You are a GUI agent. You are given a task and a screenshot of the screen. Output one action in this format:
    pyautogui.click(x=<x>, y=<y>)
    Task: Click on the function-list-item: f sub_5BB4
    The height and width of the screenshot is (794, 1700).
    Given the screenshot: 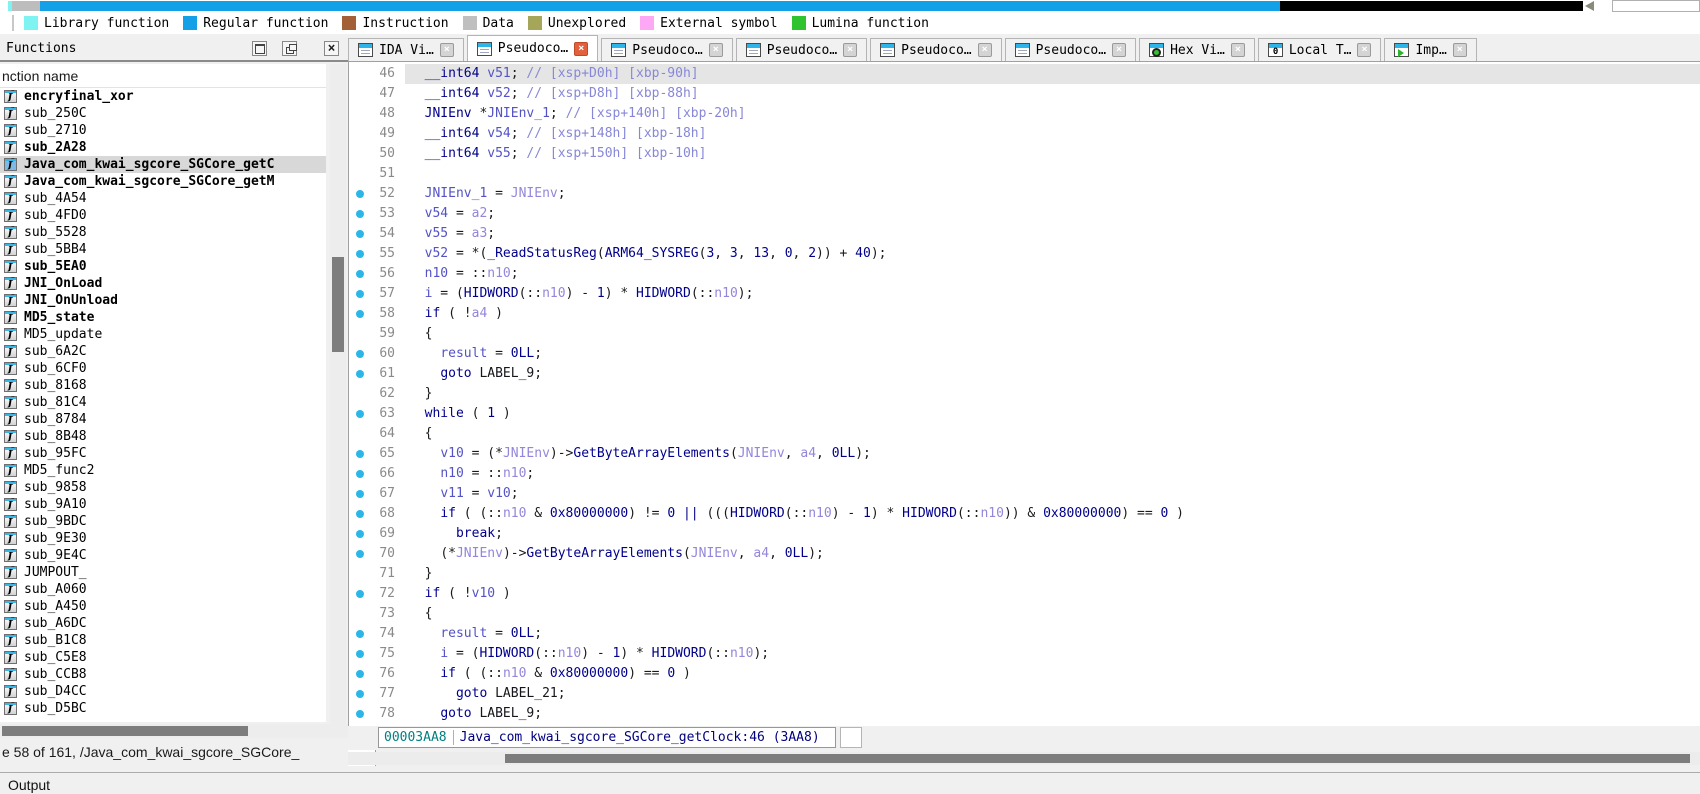 What is the action you would take?
    pyautogui.click(x=163, y=249)
    